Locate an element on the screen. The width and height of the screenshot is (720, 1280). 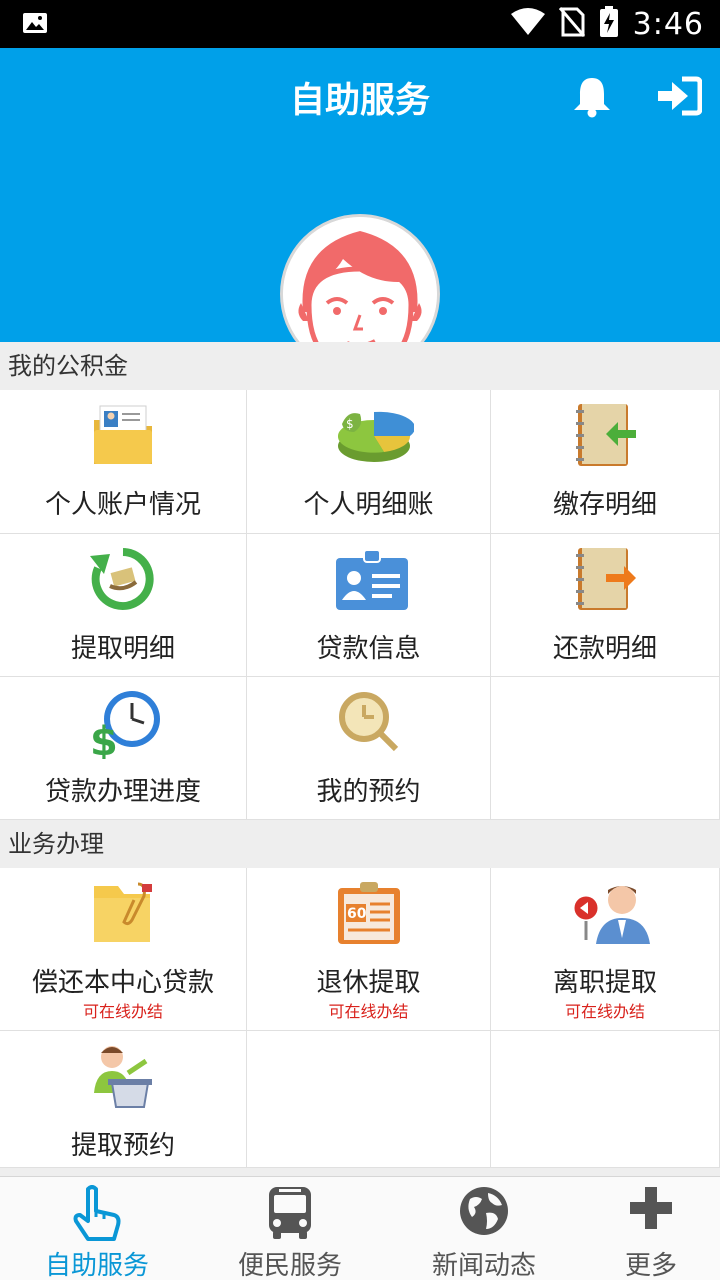
logout-icon is located at coordinates (679, 98).